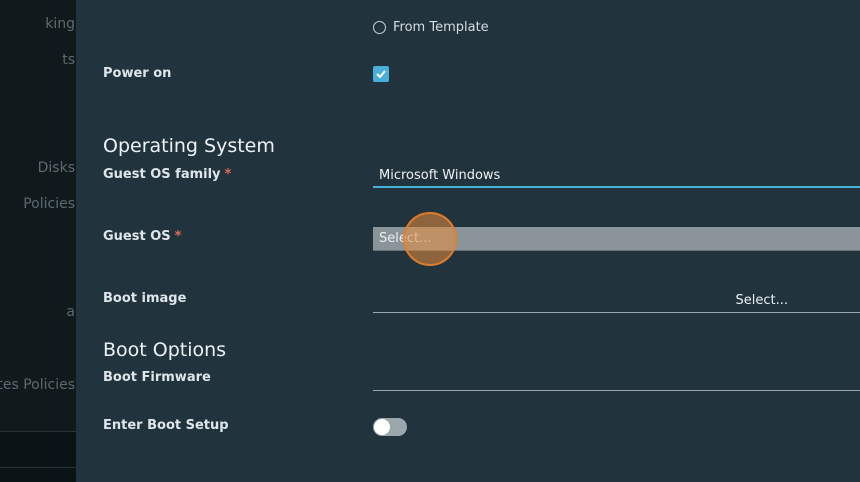 The image size is (860, 482). I want to click on boot-section-title: Boot Options, so click(165, 350).